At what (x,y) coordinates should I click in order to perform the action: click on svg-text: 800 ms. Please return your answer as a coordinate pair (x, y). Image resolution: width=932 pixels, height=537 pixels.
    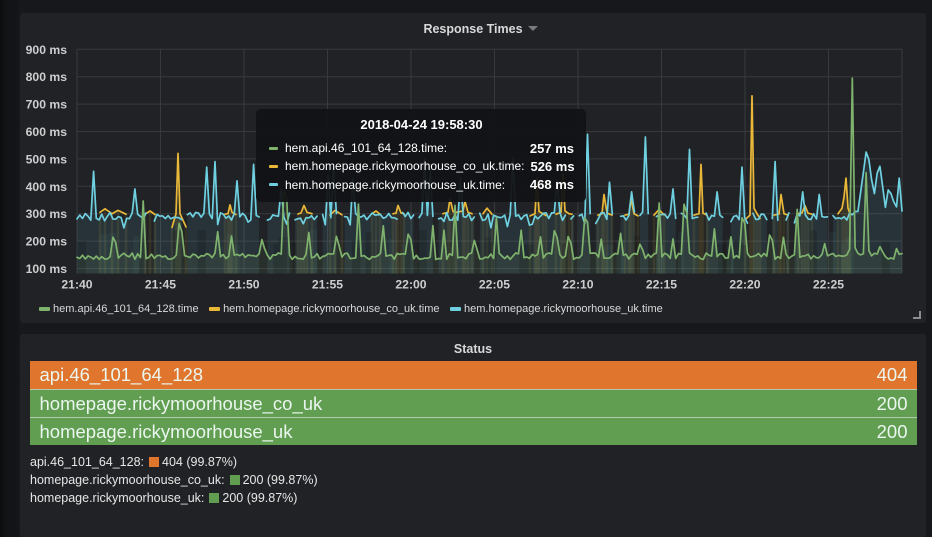
    Looking at the image, I should click on (47, 77).